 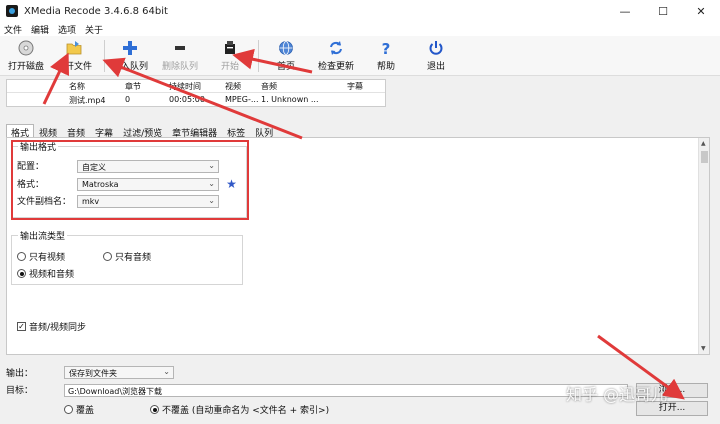 What do you see at coordinates (625, 11) in the screenshot?
I see `minimize-button: —` at bounding box center [625, 11].